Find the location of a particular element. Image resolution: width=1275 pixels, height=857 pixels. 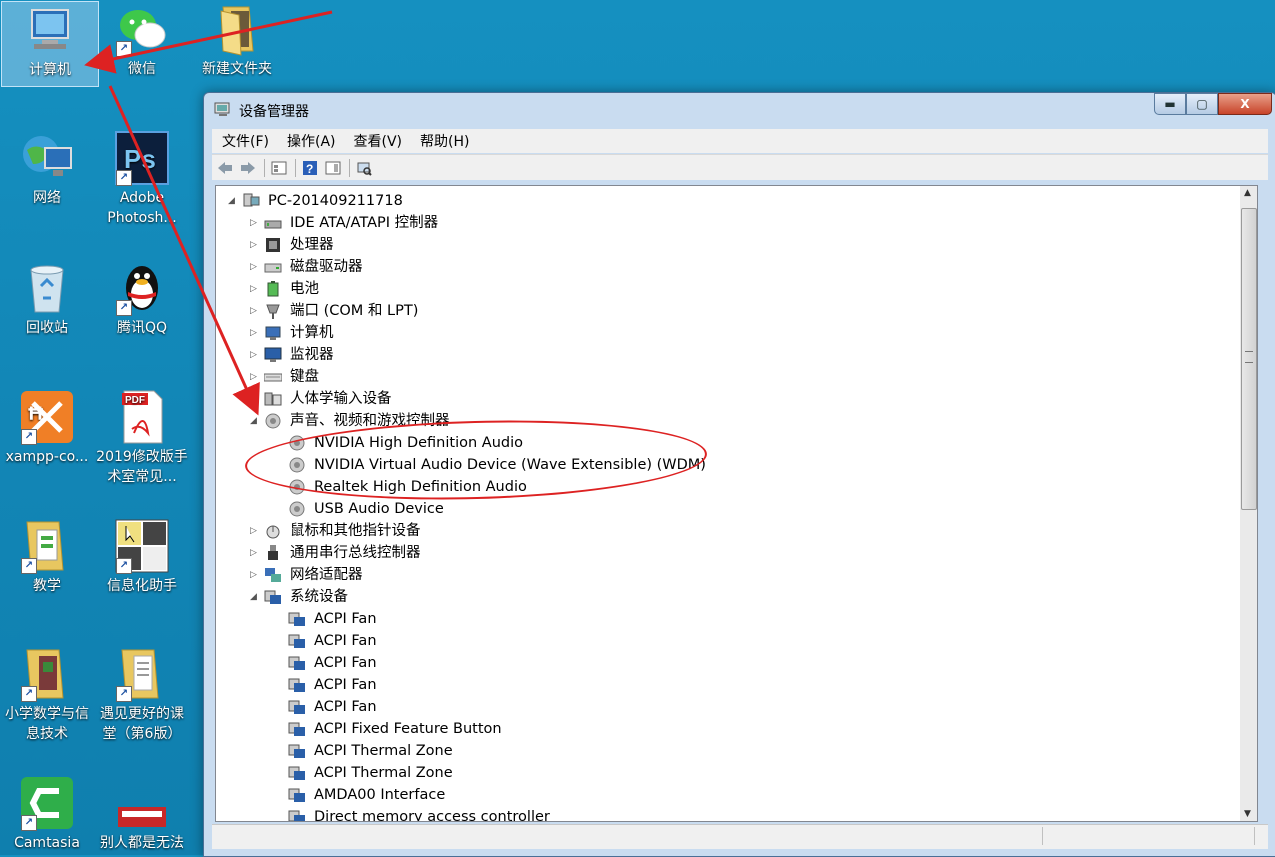

tree-category-label: 网络适配器 is located at coordinates (326, 575).